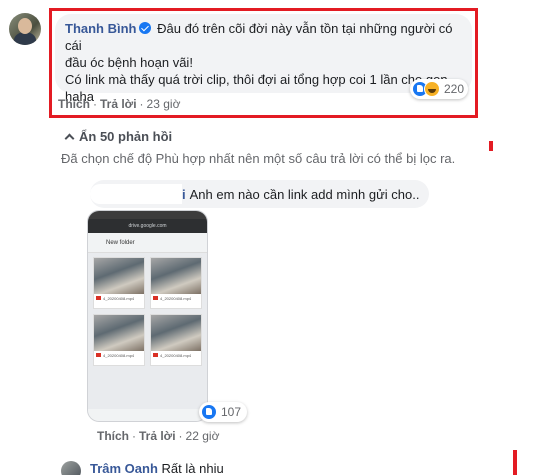 This screenshot has width=546, height=475. I want to click on reaction-count: 220, so click(453, 89).